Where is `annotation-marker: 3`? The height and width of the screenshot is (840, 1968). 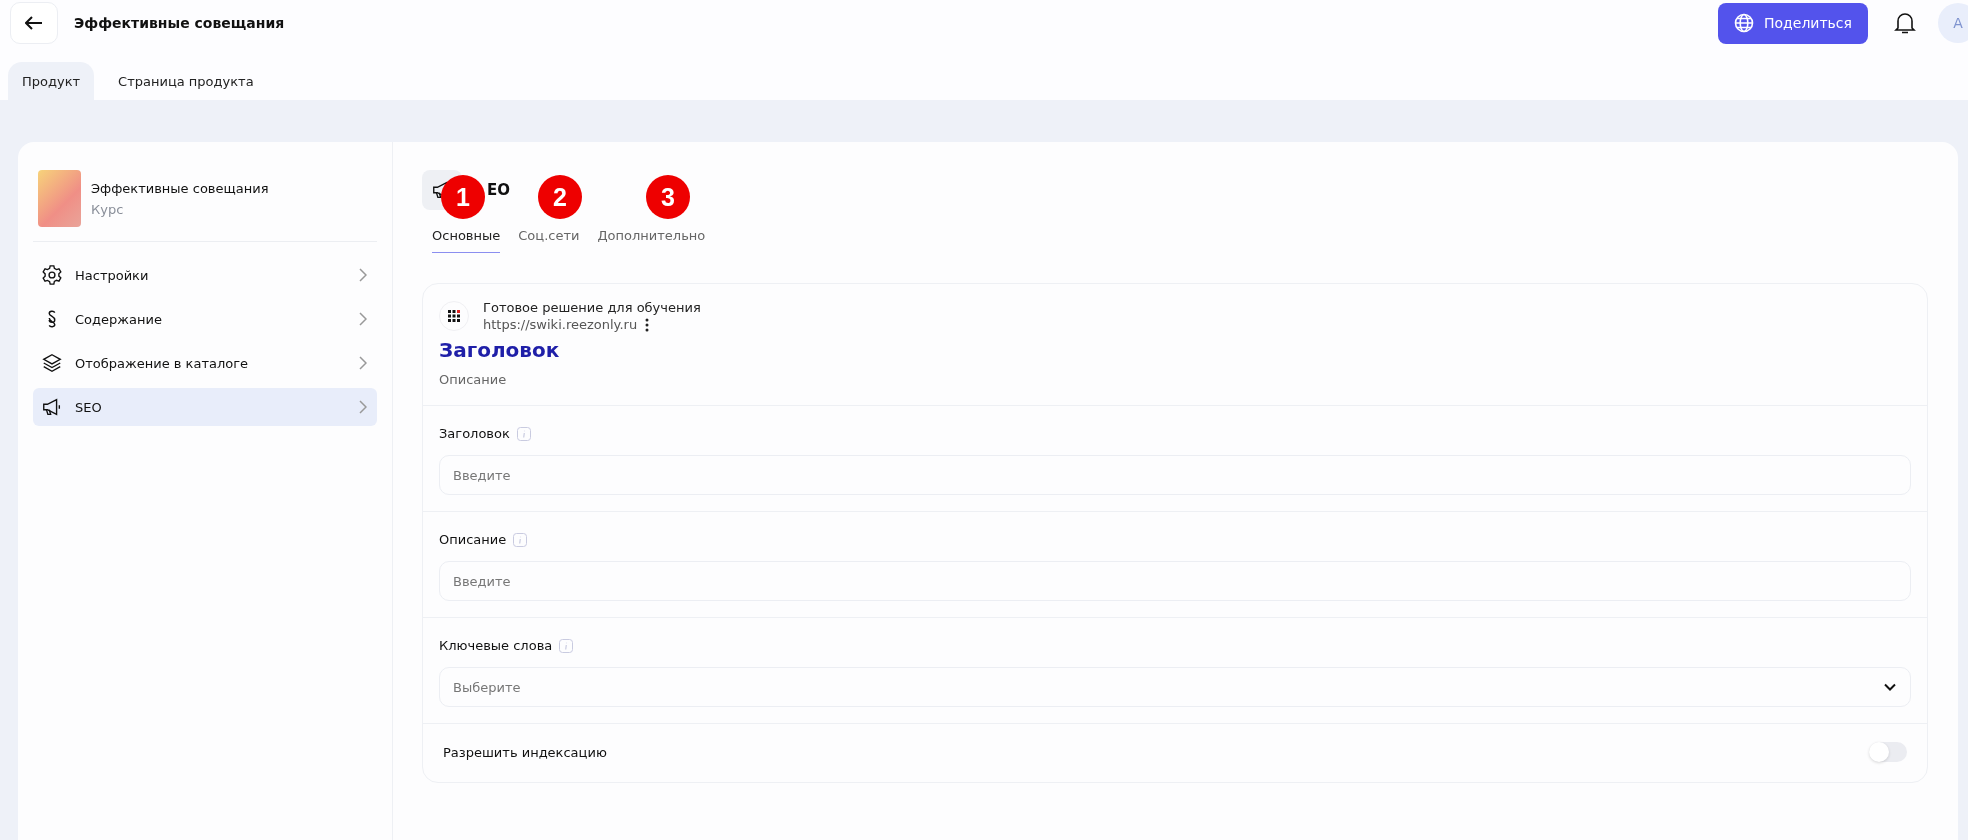
annotation-marker: 3 is located at coordinates (668, 197).